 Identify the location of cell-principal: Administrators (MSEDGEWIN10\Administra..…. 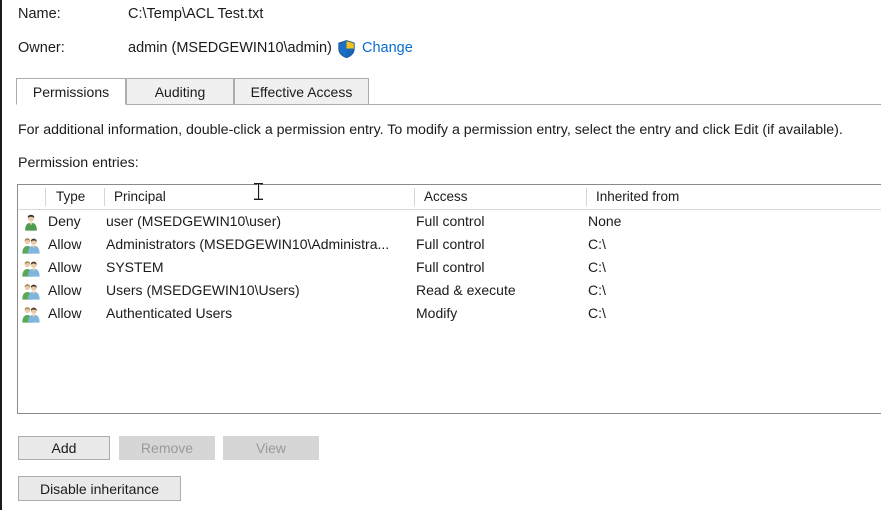
(248, 244).